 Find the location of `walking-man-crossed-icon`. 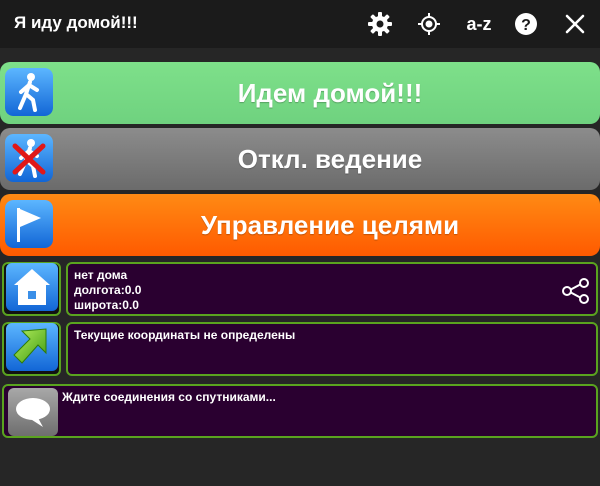

walking-man-crossed-icon is located at coordinates (29, 158).